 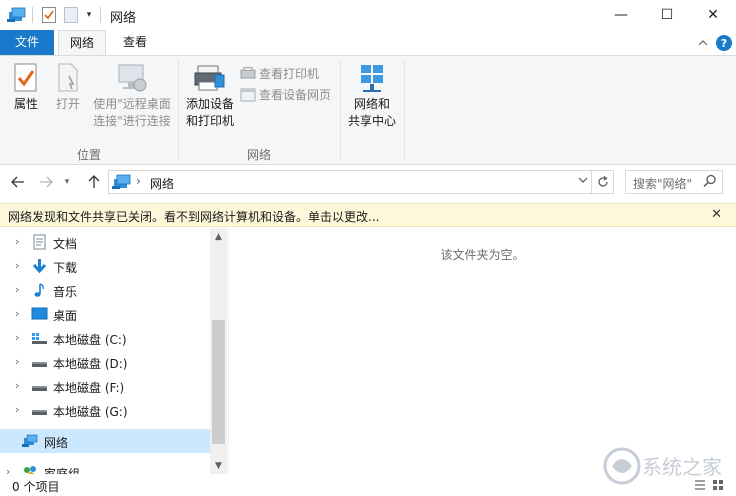 I want to click on tab-network: 网络, so click(x=82, y=43).